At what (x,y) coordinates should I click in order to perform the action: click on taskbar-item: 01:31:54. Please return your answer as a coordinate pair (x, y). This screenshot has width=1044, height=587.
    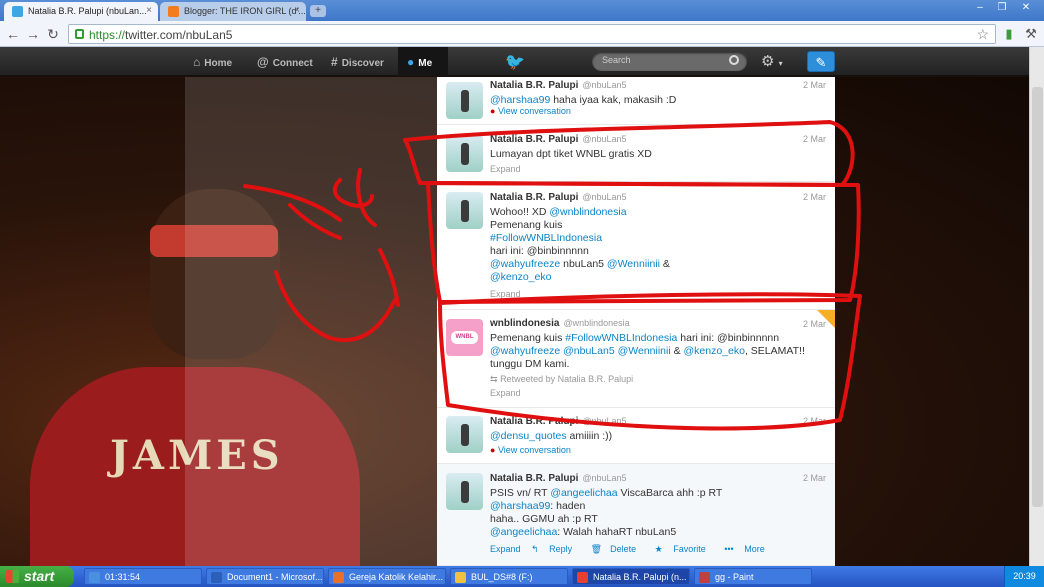
    Looking at the image, I should click on (143, 576).